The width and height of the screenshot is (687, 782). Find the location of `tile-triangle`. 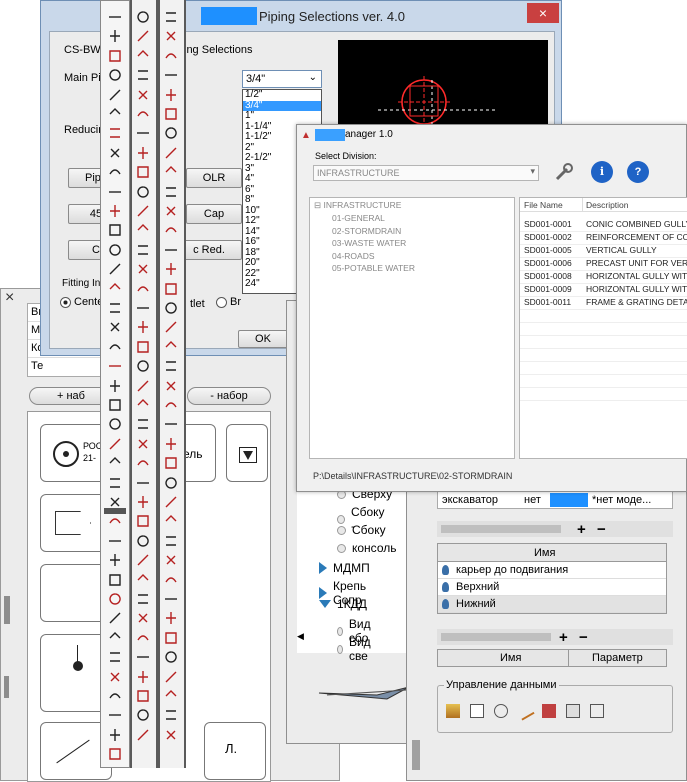

tile-triangle is located at coordinates (247, 453).